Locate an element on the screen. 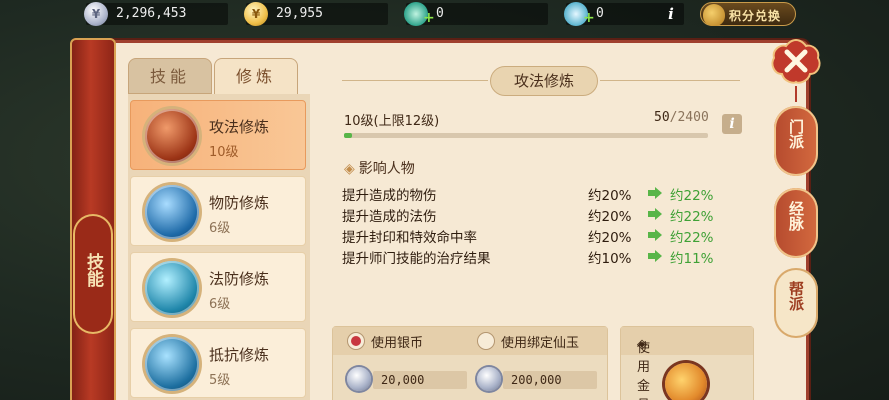  jade-amount: 0 is located at coordinates (440, 13).